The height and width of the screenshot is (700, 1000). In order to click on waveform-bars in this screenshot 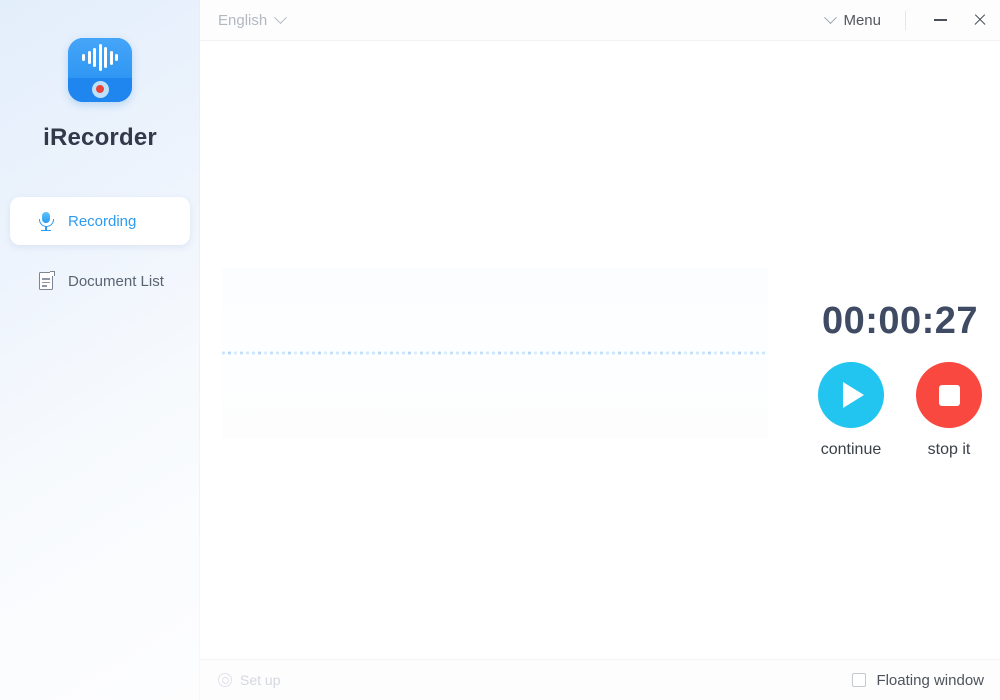, I will do `click(100, 58)`.